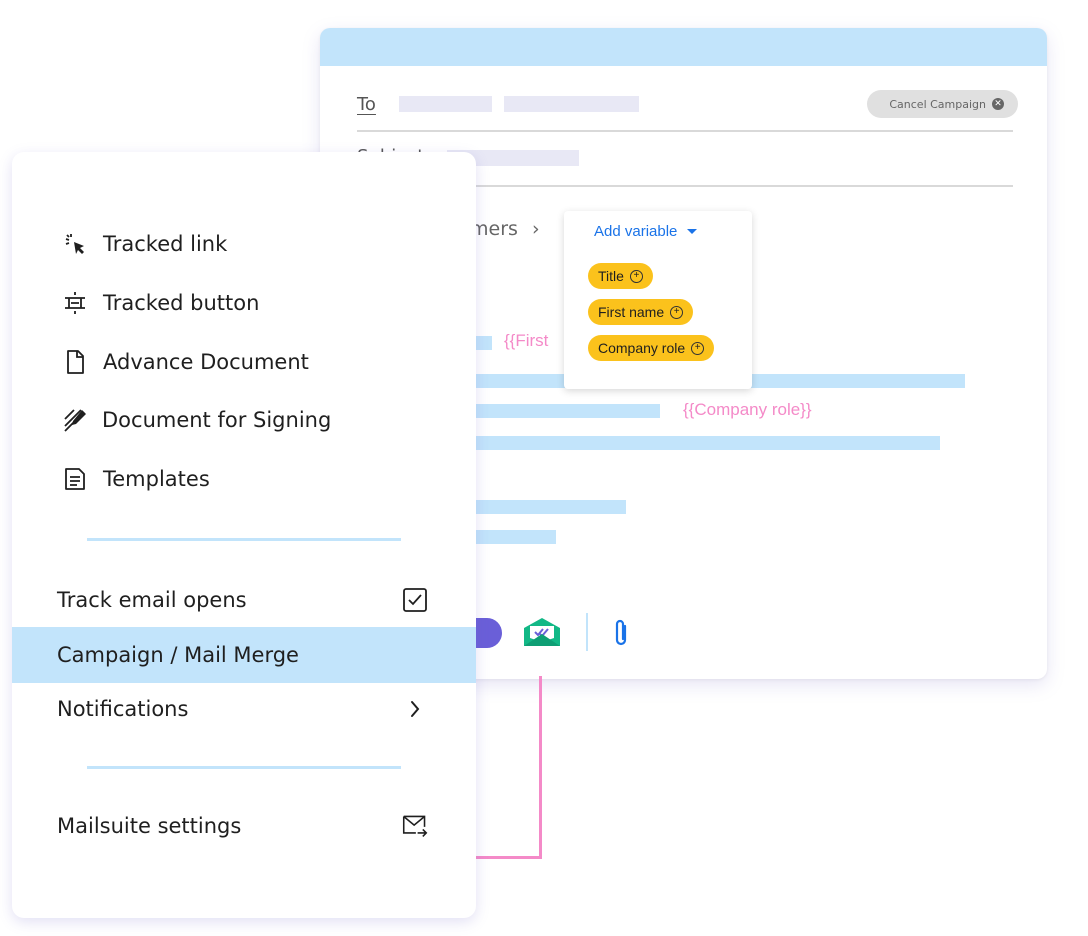 The width and height of the screenshot is (1088, 936). What do you see at coordinates (611, 276) in the screenshot?
I see `chip-label: Title` at bounding box center [611, 276].